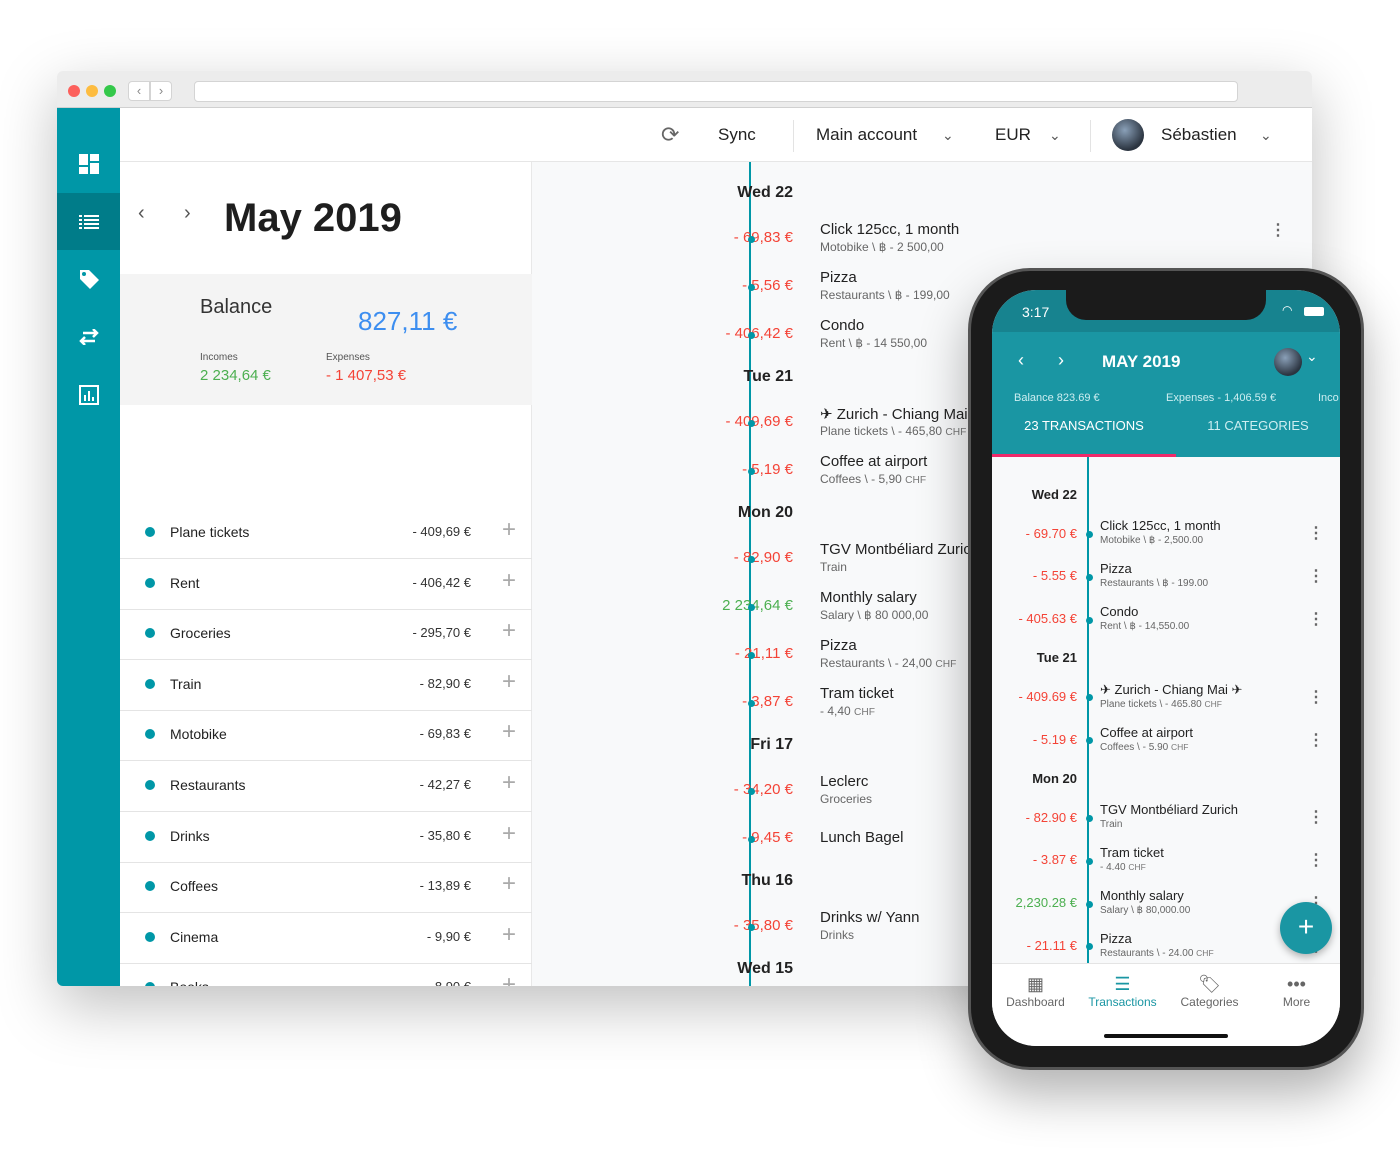 This screenshot has height=1149, width=1400. What do you see at coordinates (1209, 991) in the screenshot?
I see `nav-categories: 🏷 Categories` at bounding box center [1209, 991].